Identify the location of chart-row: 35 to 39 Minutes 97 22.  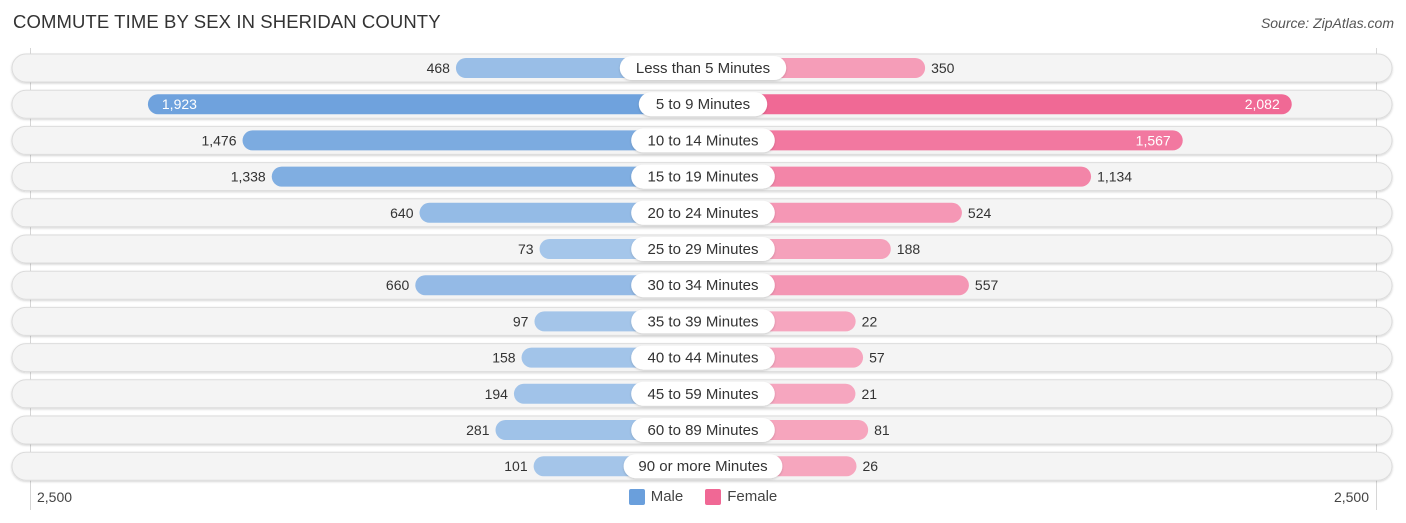
(702, 321).